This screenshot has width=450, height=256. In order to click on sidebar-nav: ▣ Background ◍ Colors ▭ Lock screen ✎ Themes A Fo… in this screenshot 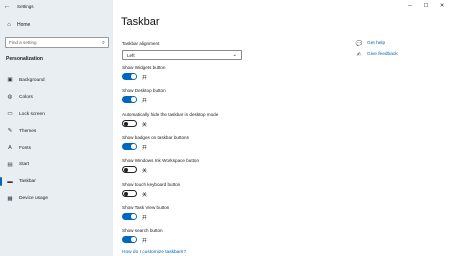, I will do `click(56, 139)`.